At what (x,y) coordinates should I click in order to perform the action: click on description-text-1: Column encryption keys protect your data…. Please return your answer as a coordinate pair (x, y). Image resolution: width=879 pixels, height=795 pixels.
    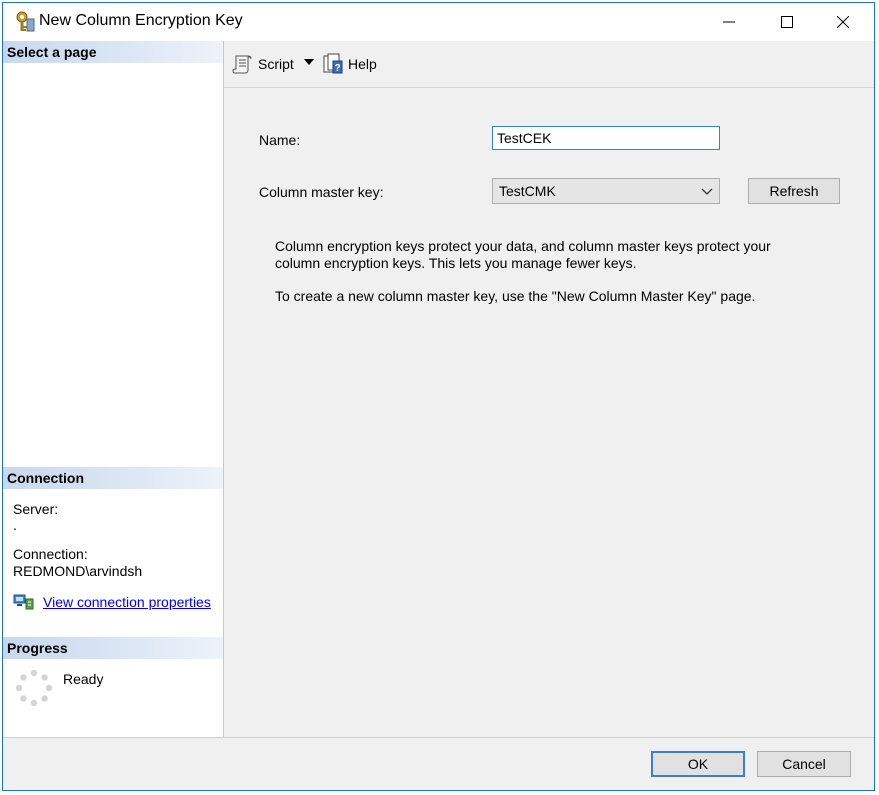
    Looking at the image, I should click on (523, 254).